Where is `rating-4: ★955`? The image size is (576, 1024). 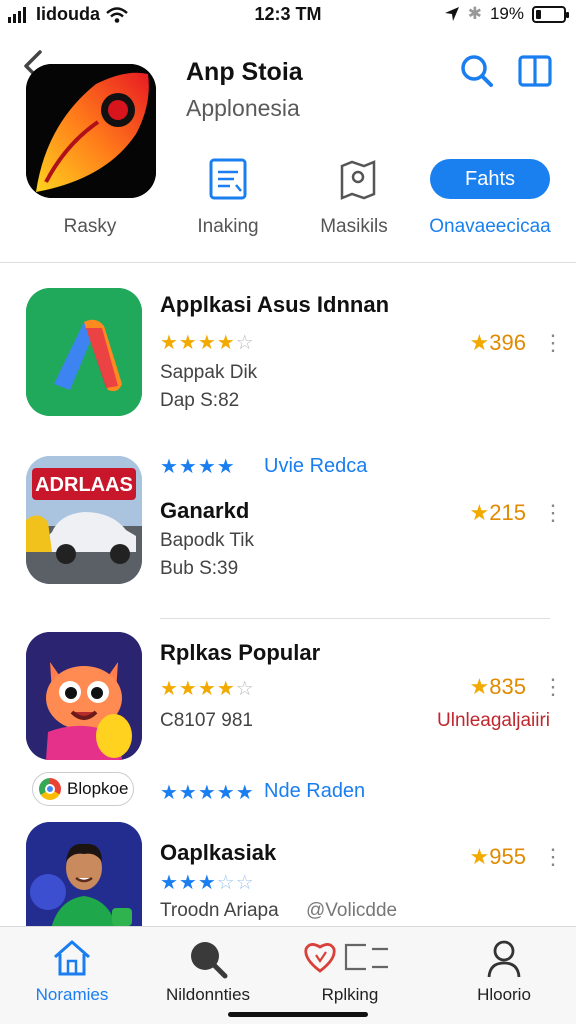 rating-4: ★955 is located at coordinates (498, 857).